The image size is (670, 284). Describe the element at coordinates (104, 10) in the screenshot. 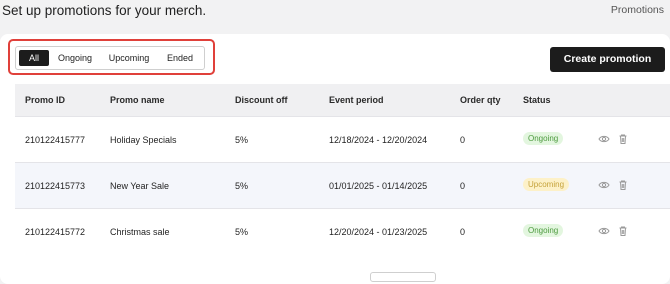

I see `page-title: Set up promotions for your merch.` at that location.